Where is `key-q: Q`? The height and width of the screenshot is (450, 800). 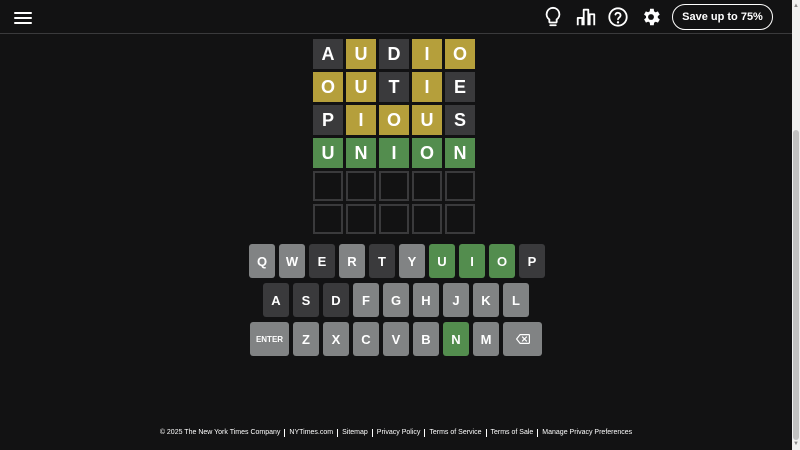 key-q: Q is located at coordinates (262, 261).